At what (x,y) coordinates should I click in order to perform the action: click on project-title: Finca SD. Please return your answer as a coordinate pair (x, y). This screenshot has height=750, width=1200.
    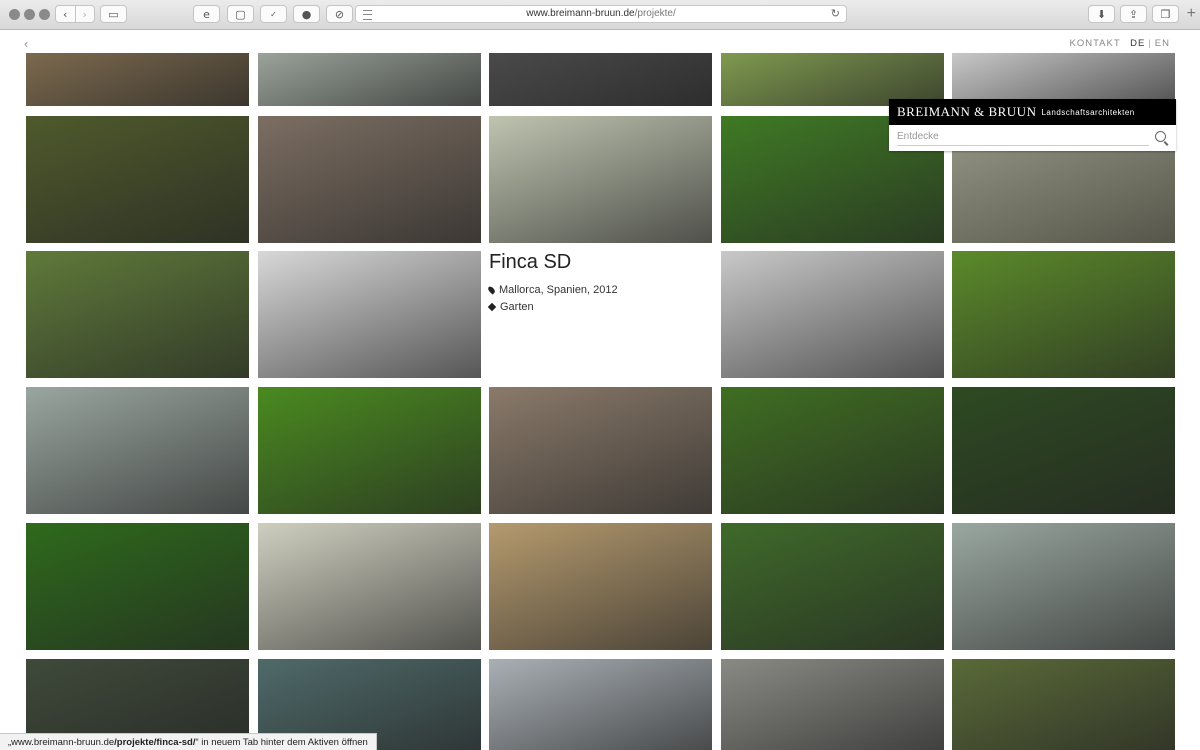
    Looking at the image, I should click on (600, 262).